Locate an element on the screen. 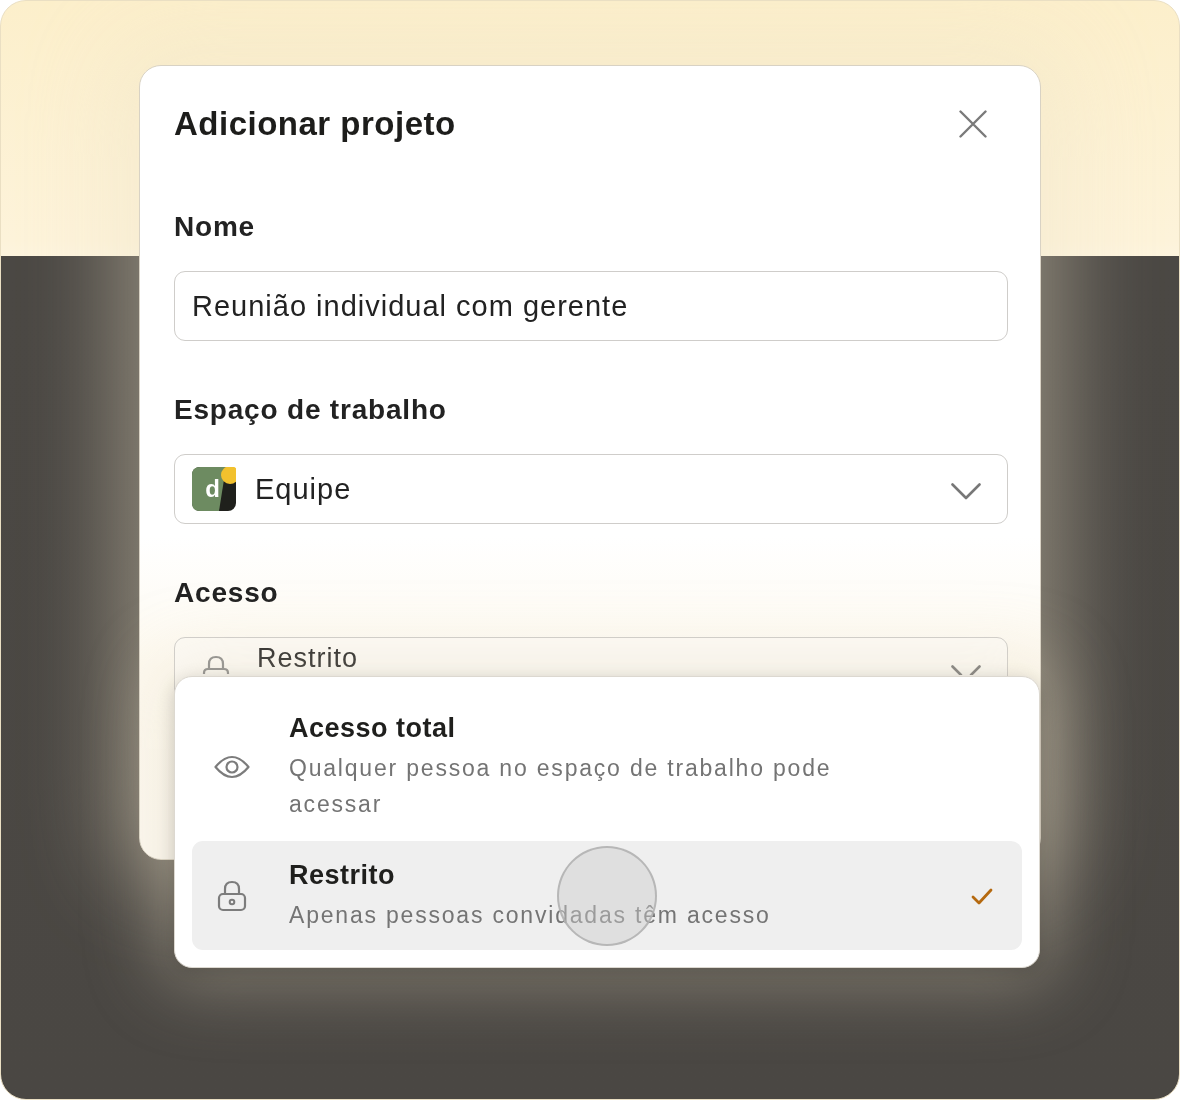 This screenshot has width=1180, height=1100. dialog-title: Adicionar projeto is located at coordinates (315, 124).